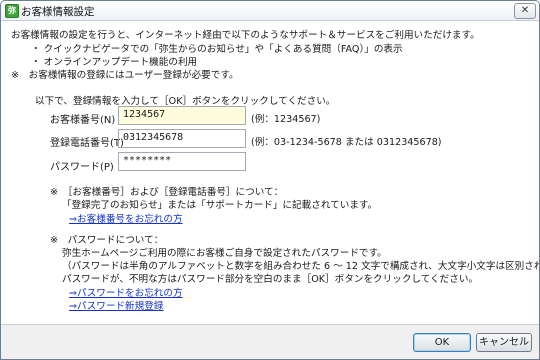 The width and height of the screenshot is (540, 360). Describe the element at coordinates (82, 167) in the screenshot. I see `password-label: パスワード(P)` at that location.